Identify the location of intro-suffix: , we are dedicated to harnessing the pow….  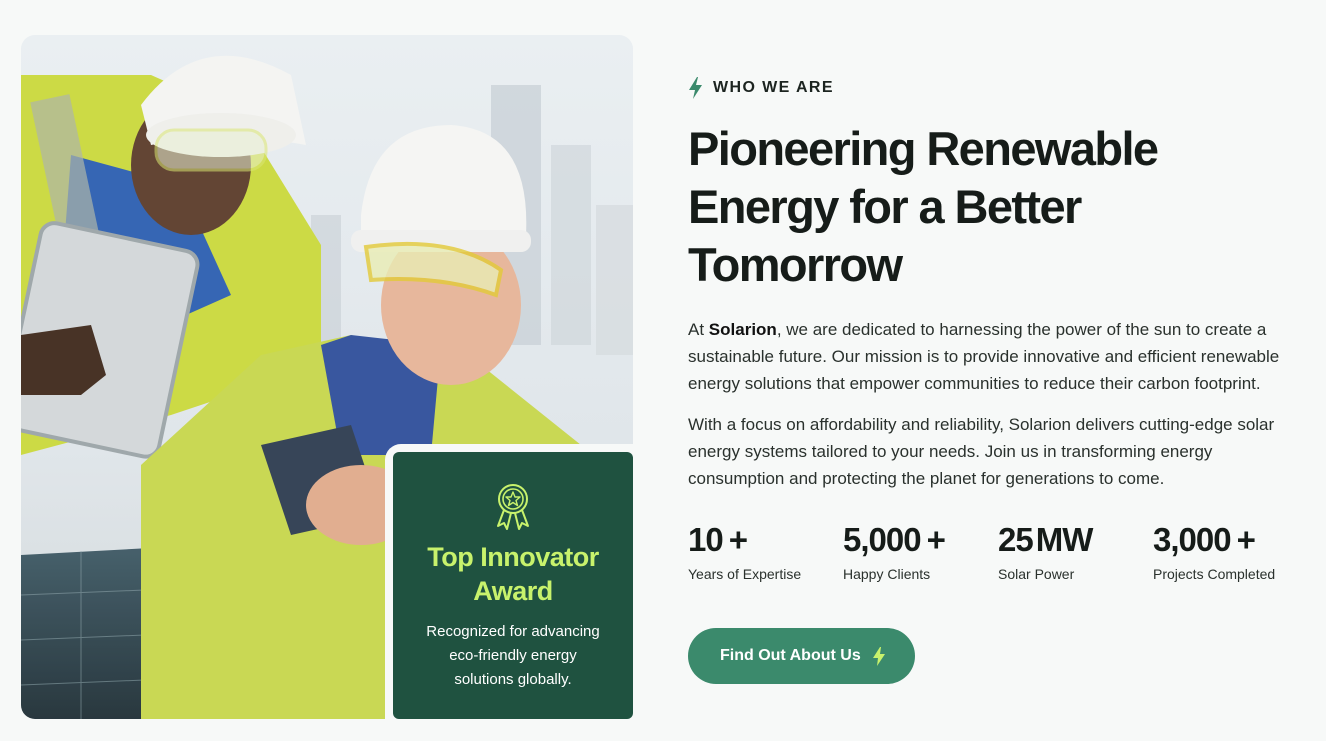
(984, 356).